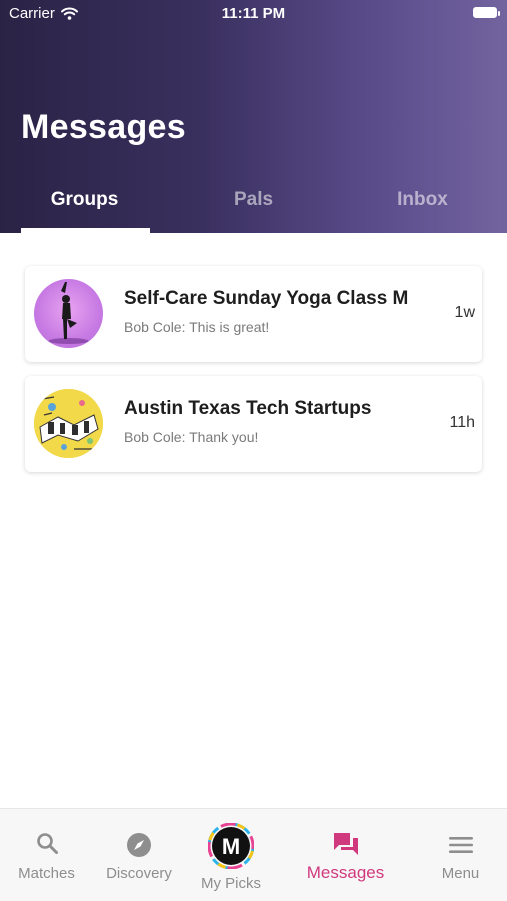  I want to click on yoga-pose-icon, so click(68, 313).